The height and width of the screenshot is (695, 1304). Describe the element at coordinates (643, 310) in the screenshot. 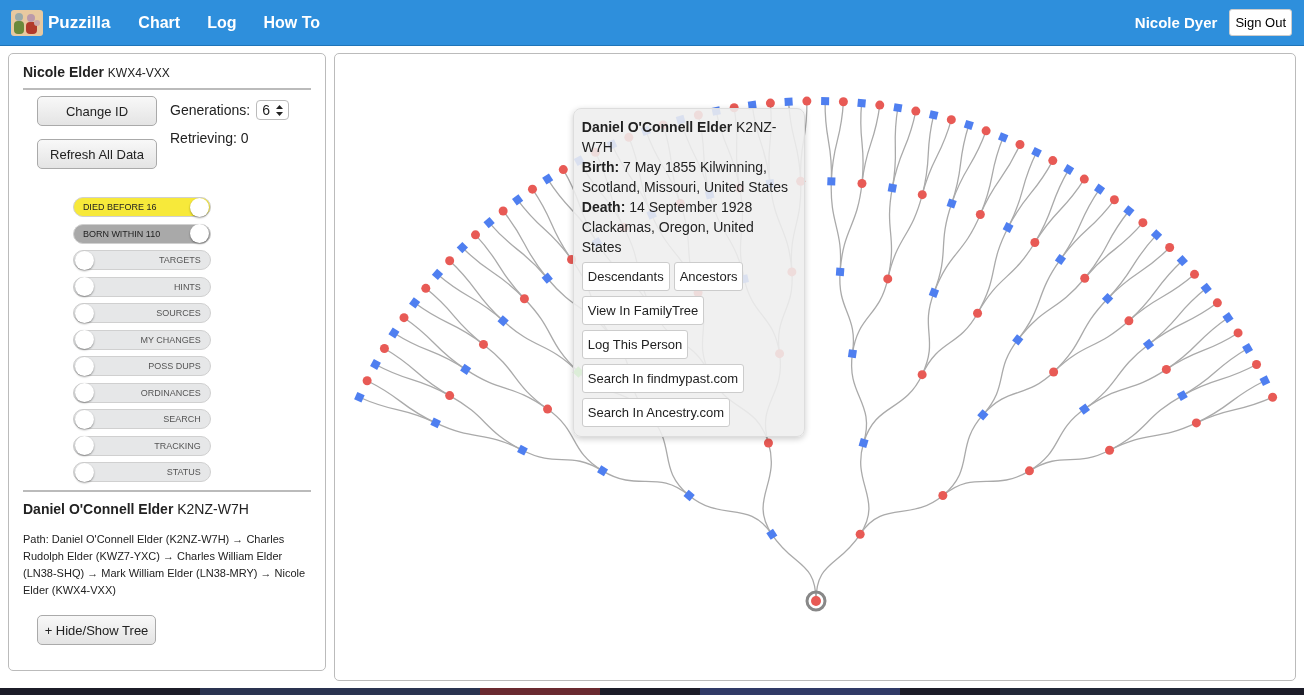

I see `popup-button: View In FamilyTree` at that location.